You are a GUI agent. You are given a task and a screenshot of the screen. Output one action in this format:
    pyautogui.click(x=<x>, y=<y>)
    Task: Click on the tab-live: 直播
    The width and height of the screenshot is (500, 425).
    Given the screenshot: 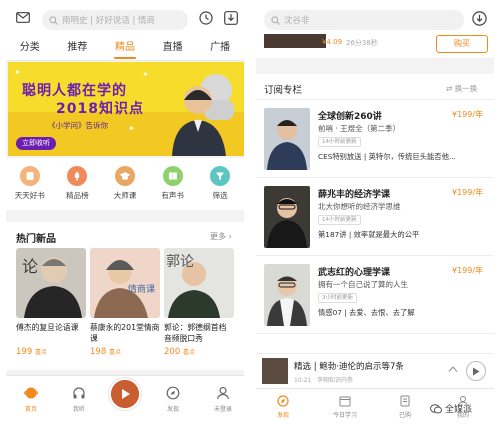 What is the action you would take?
    pyautogui.click(x=173, y=48)
    